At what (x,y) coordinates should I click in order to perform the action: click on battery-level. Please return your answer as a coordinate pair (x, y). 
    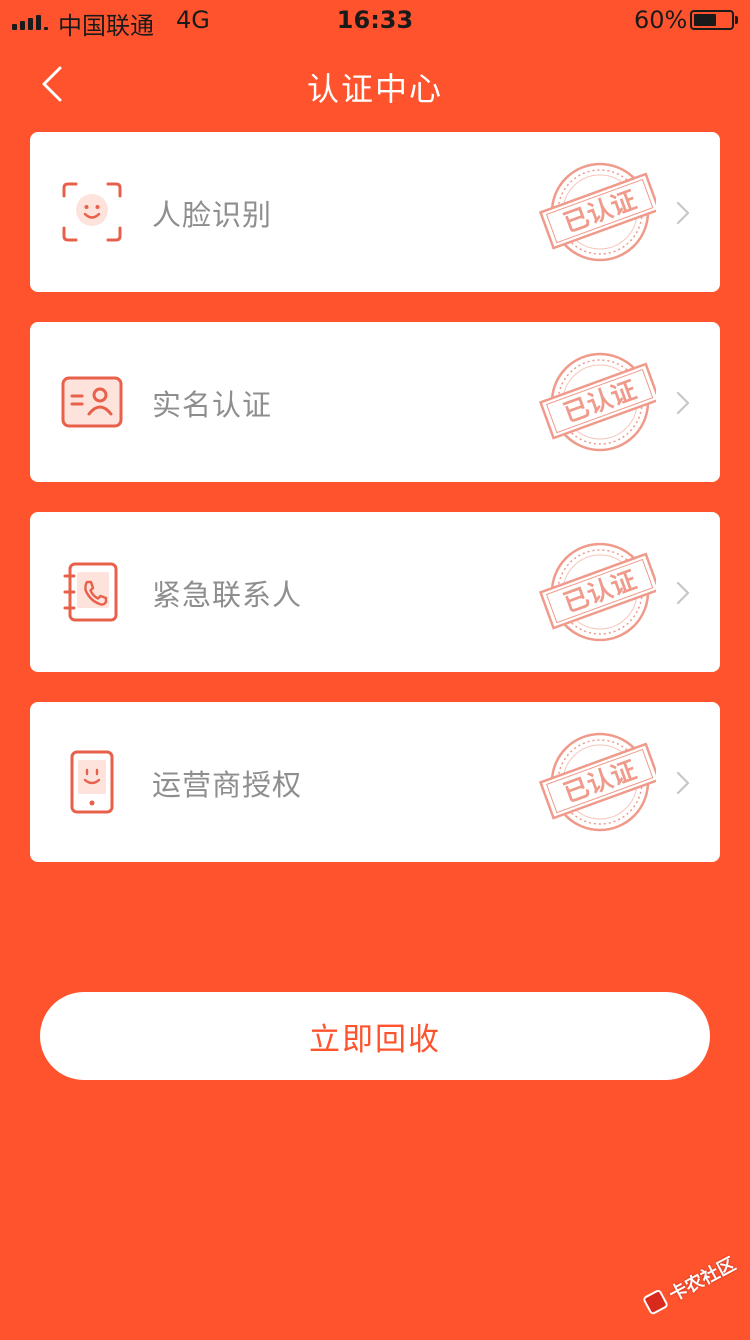
    Looking at the image, I should click on (705, 20).